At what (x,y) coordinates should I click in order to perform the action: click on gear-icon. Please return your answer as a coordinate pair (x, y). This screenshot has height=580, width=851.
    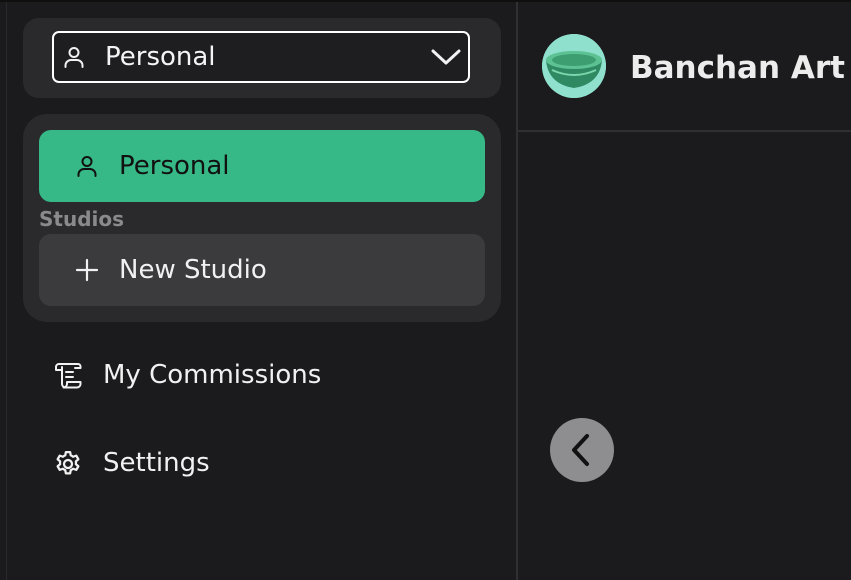
    Looking at the image, I should click on (68, 463).